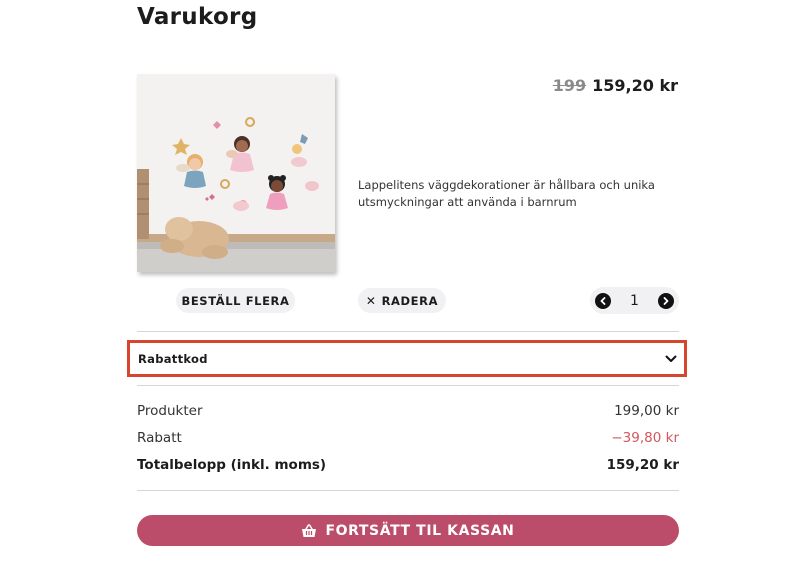  I want to click on products-value: 199,00 kr, so click(646, 411).